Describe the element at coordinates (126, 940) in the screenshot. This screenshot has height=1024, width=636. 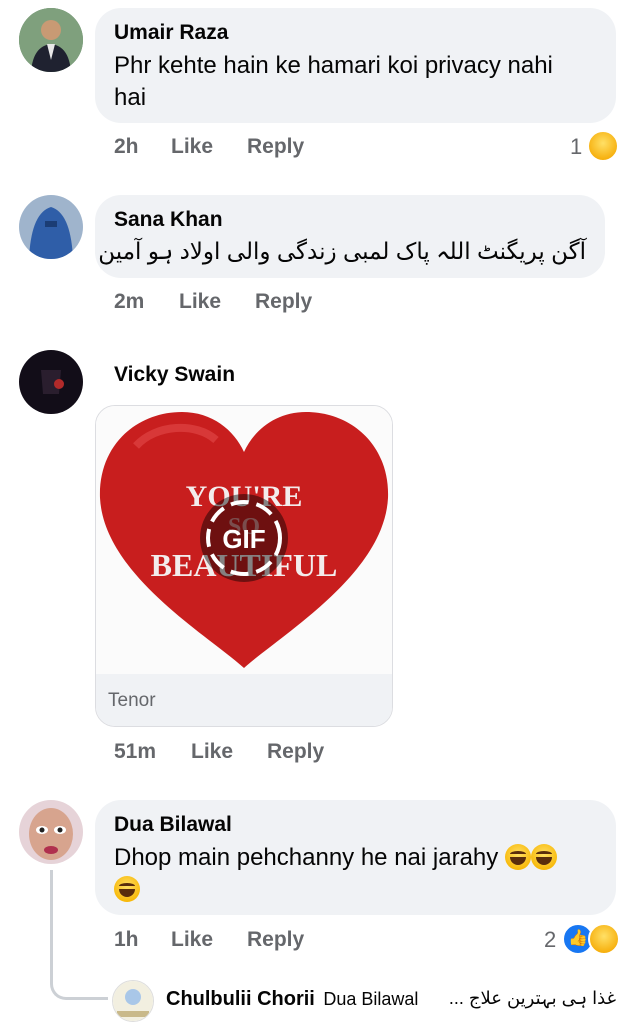
I see `comment-time: 1h` at that location.